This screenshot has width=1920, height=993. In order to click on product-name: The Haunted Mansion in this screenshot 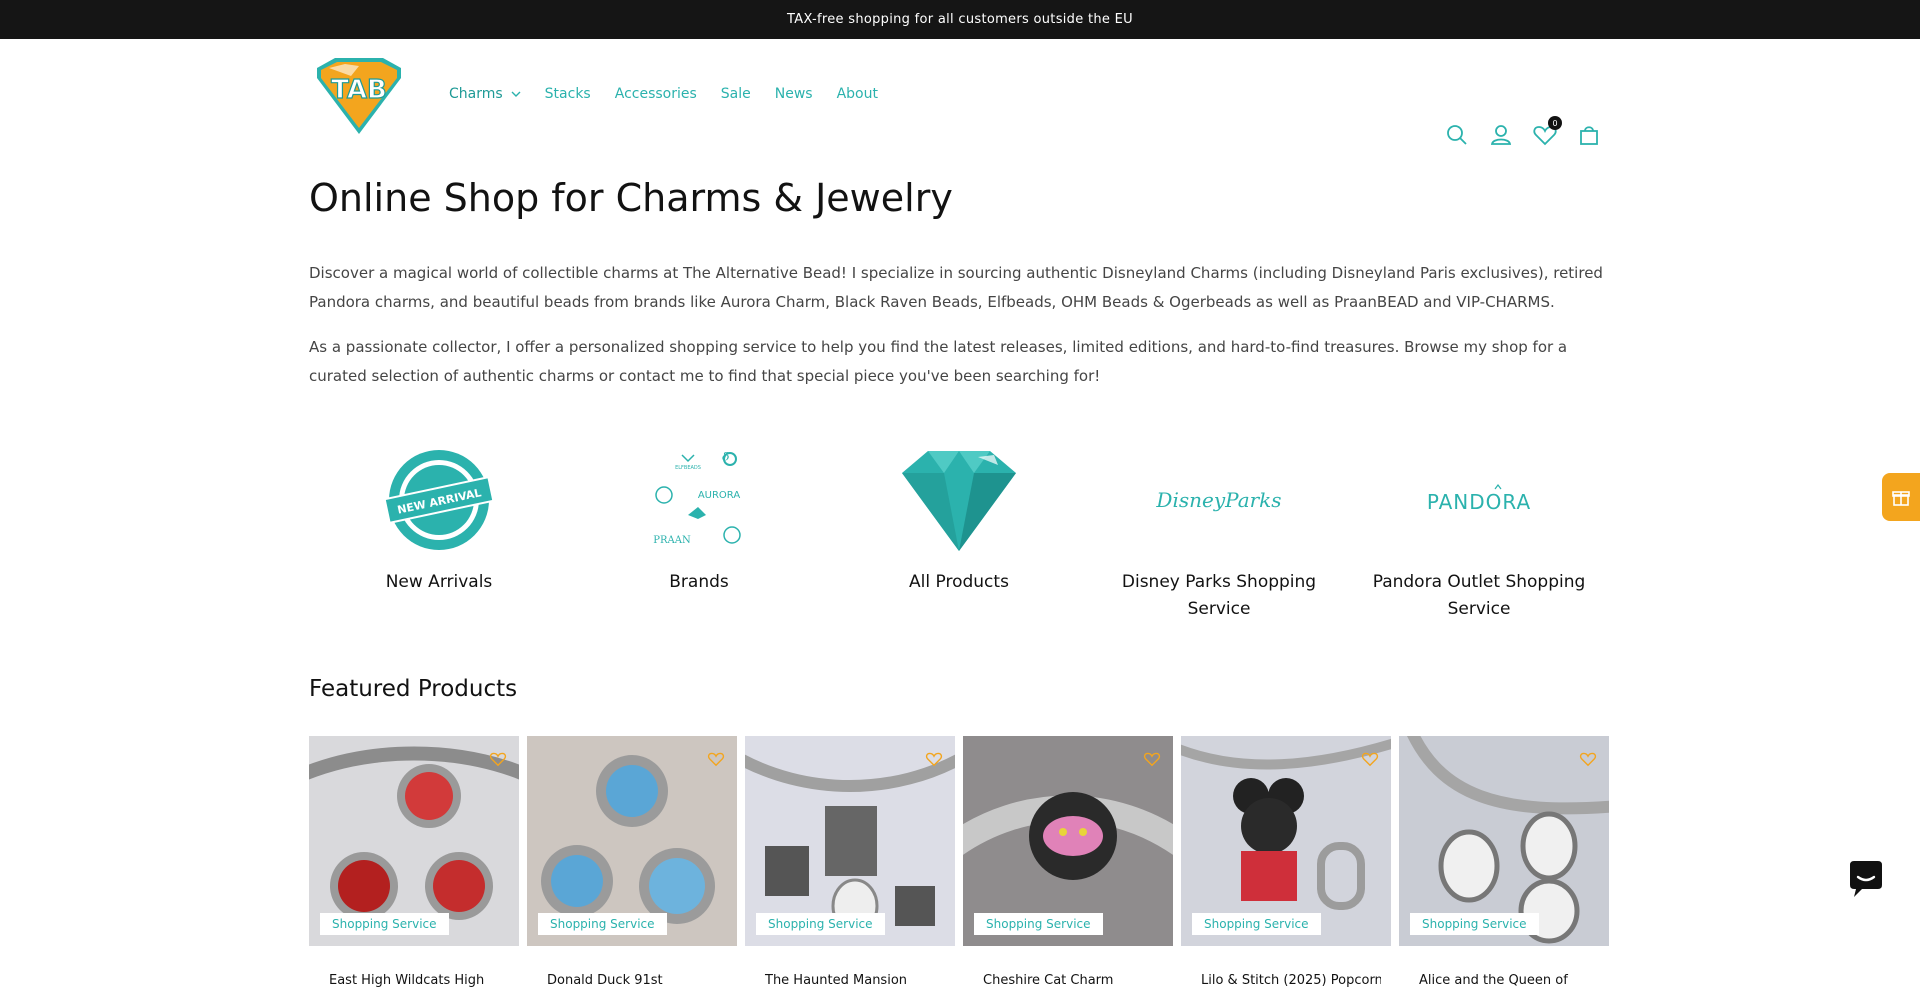, I will do `click(845, 980)`.